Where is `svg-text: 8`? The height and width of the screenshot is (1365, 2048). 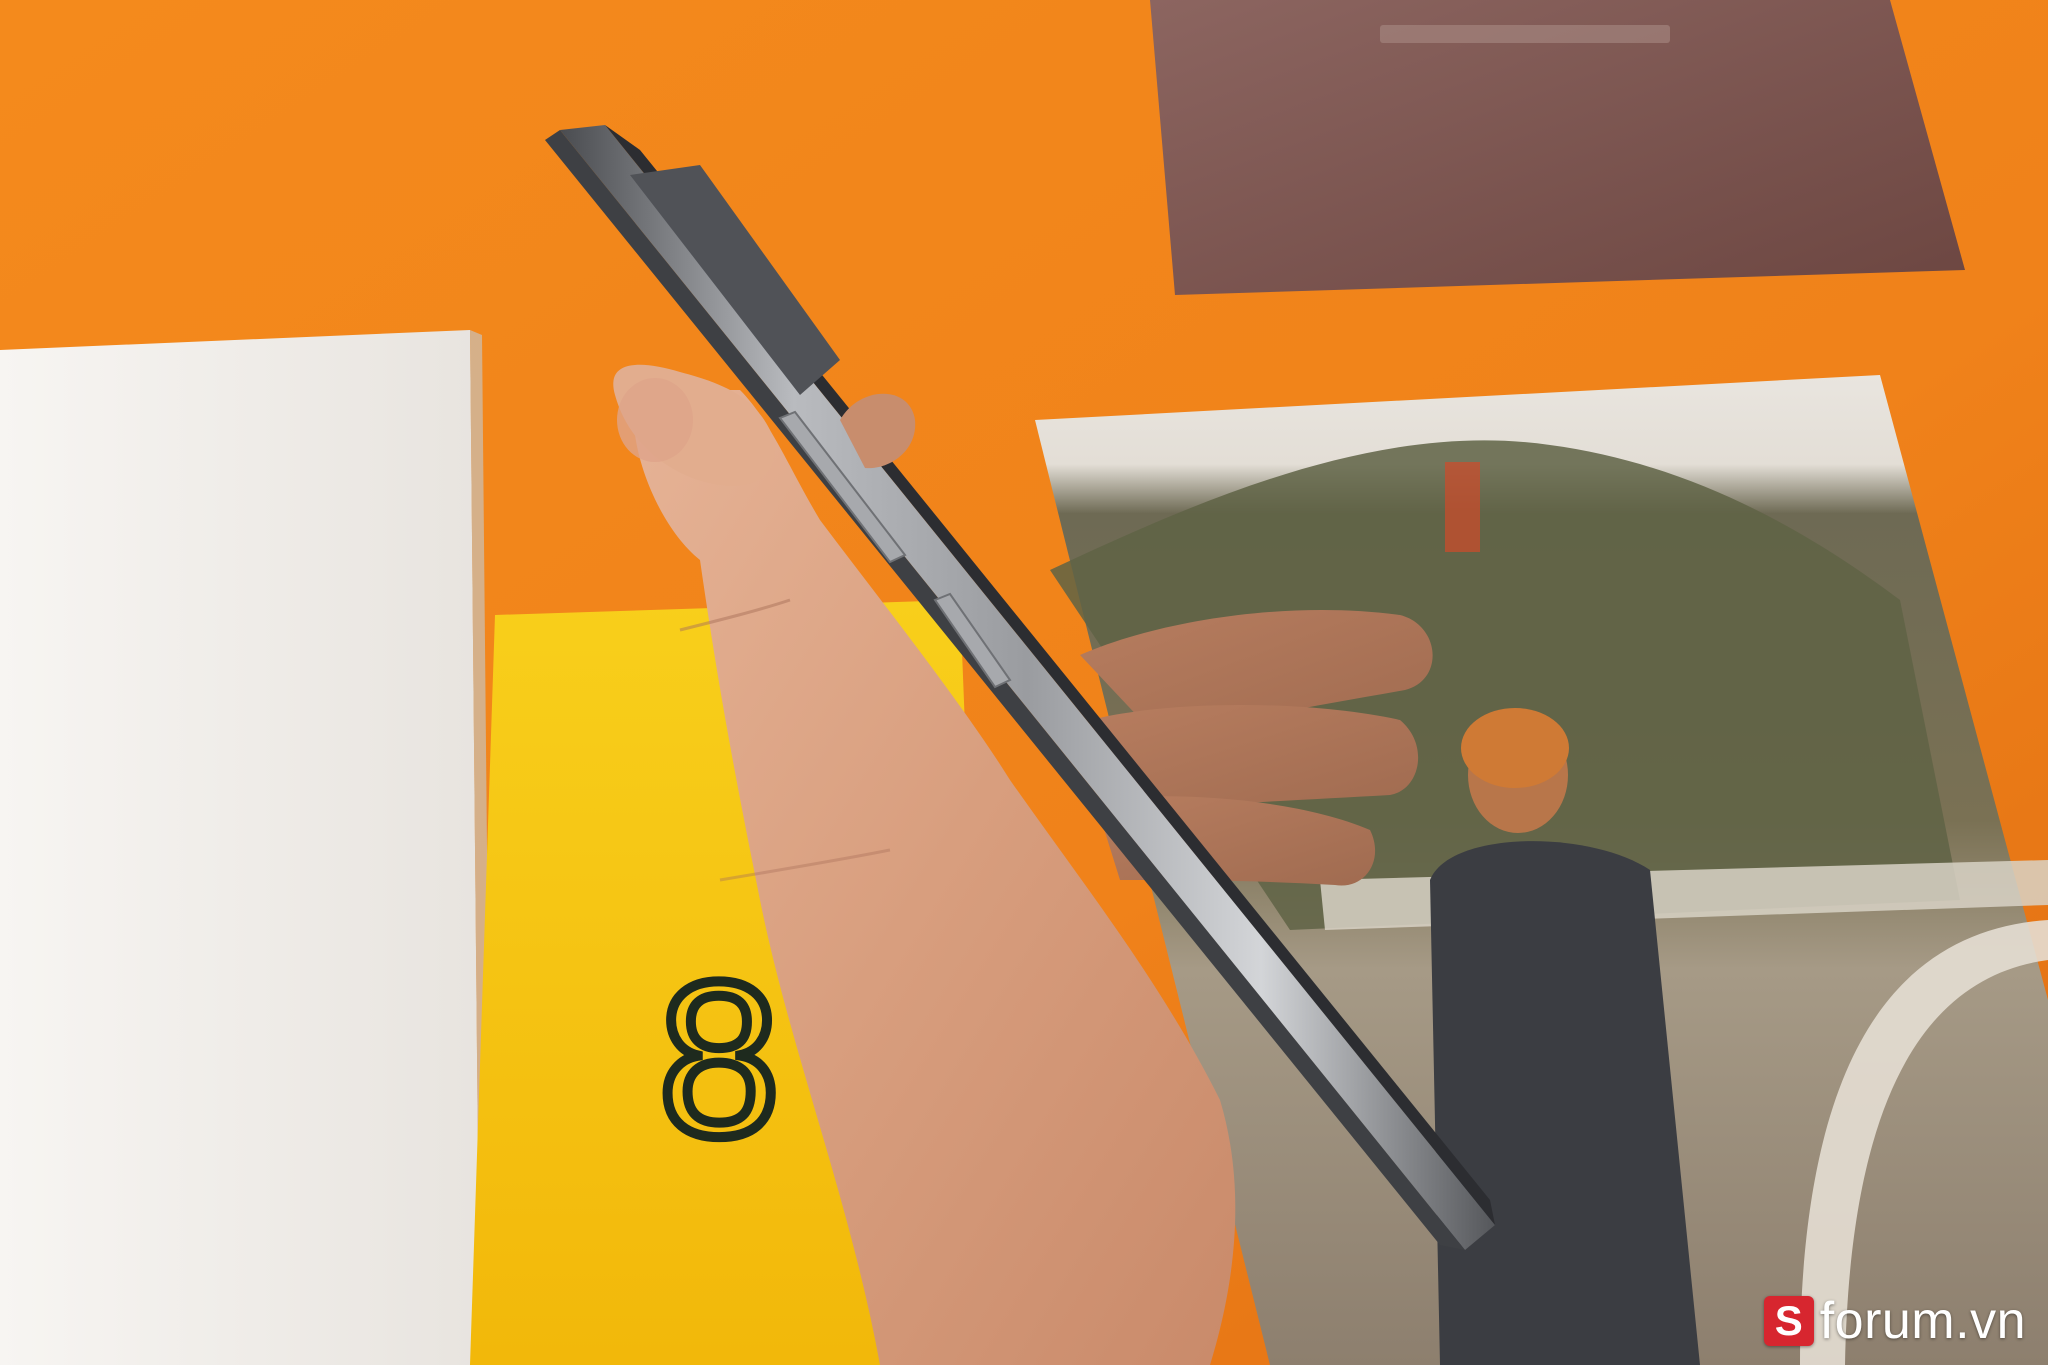
svg-text: 8 is located at coordinates (719, 1059).